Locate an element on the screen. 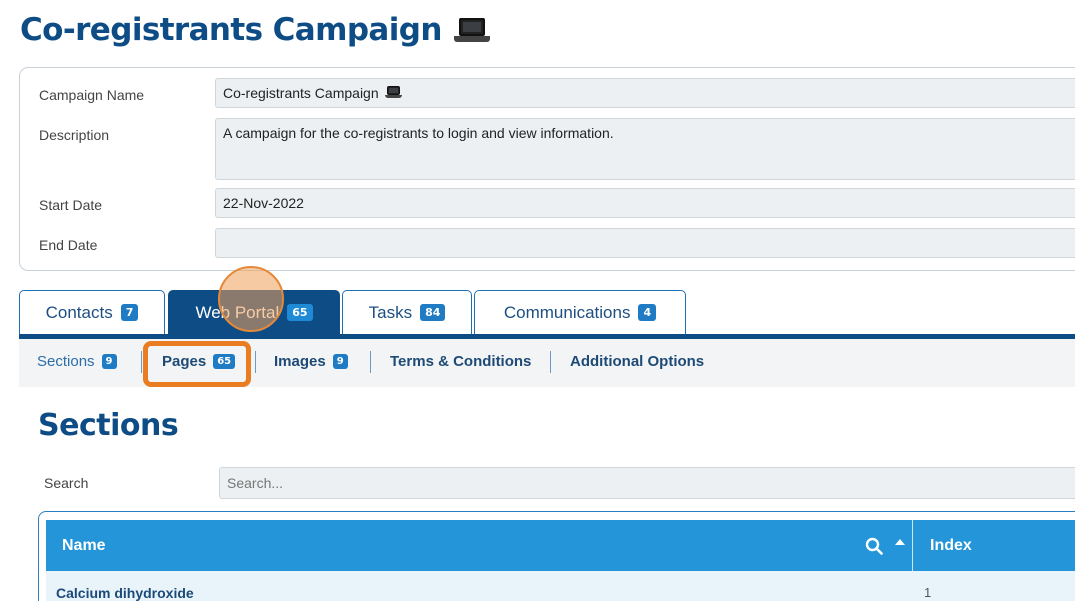 This screenshot has height=601, width=1075. subnav-terms-label: Terms & Conditions is located at coordinates (461, 361).